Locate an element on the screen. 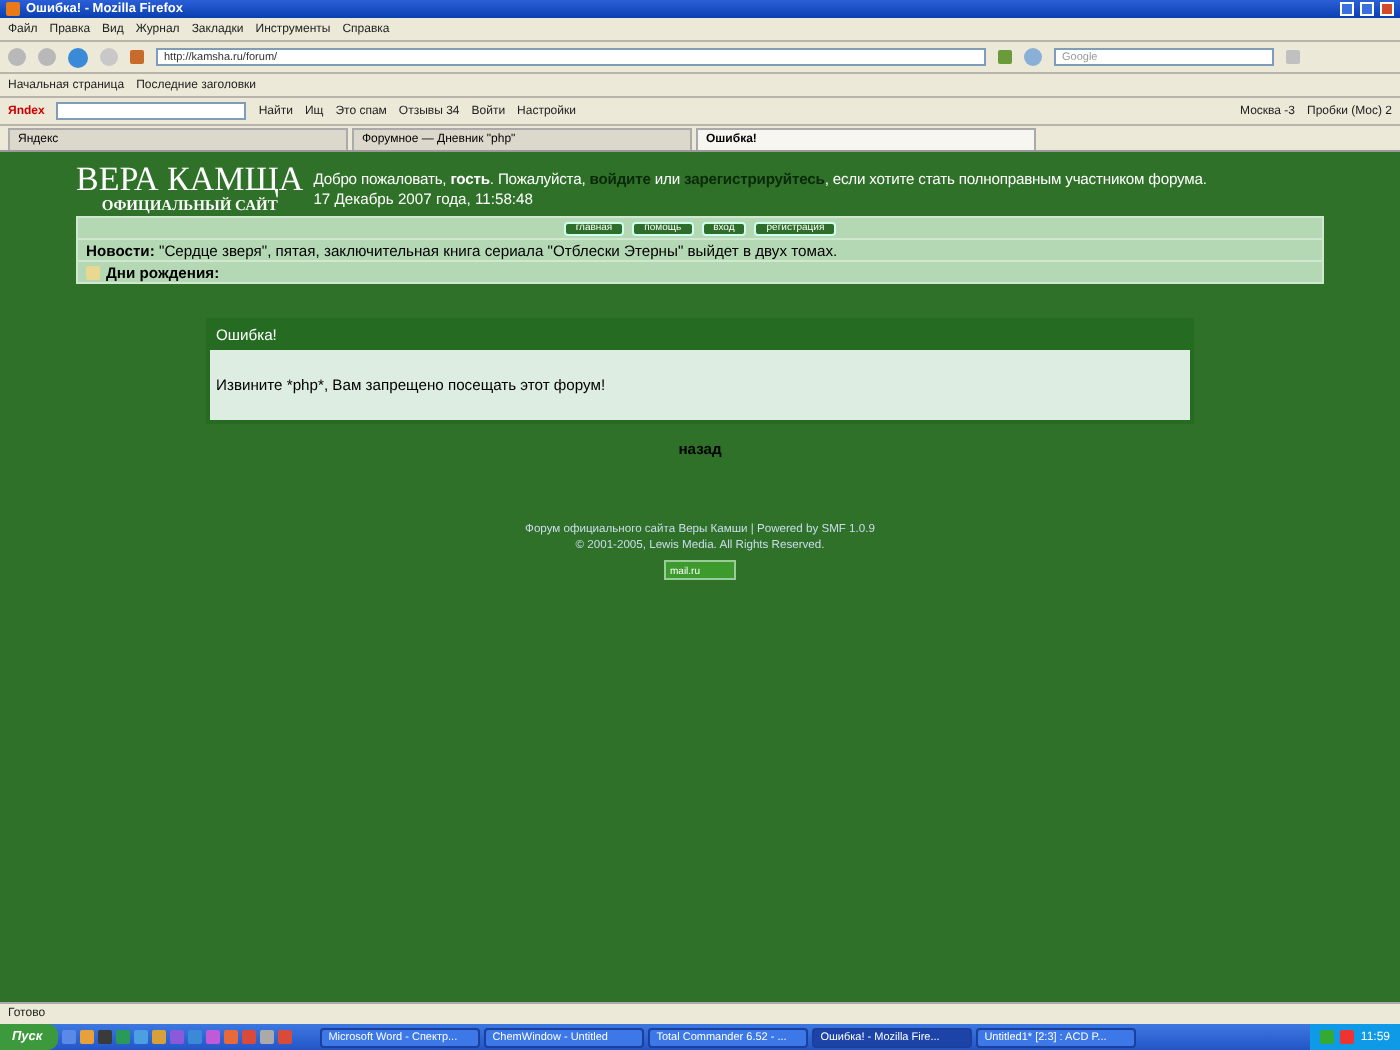 This screenshot has height=1050, width=1400. yandex-search-field is located at coordinates (151, 111).